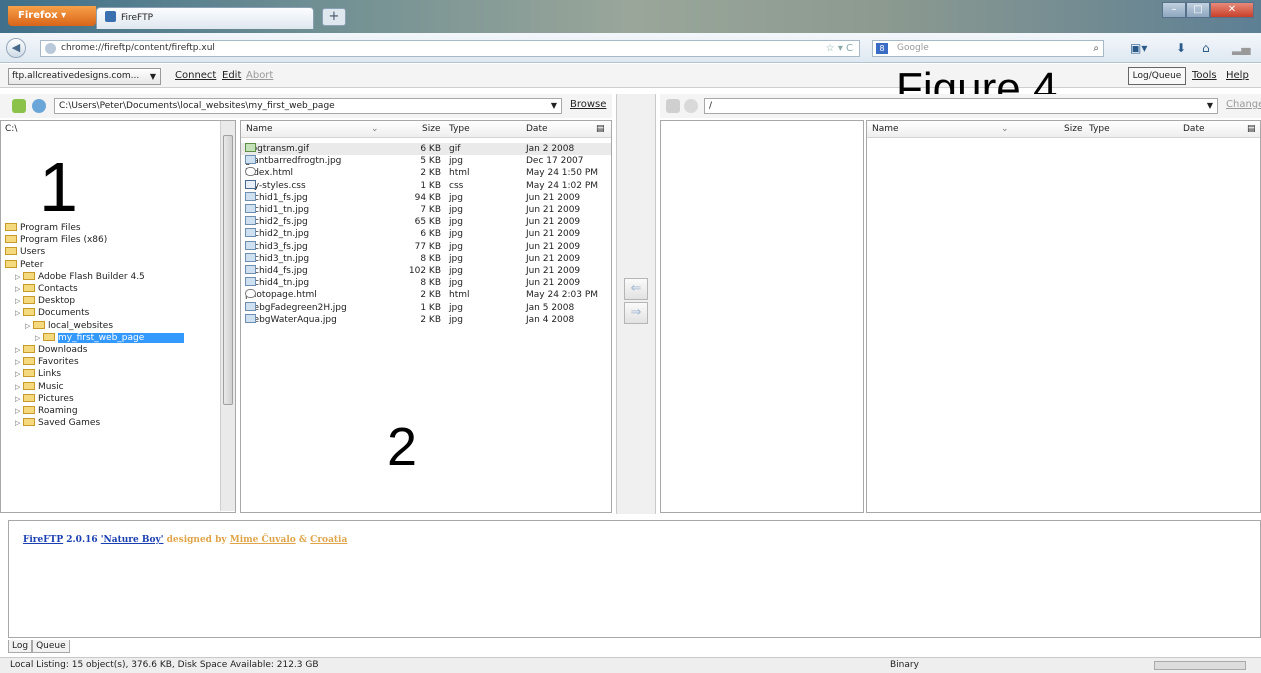  Describe the element at coordinates (57, 423) in the screenshot. I see `tree-item: ▷ Saved Games` at that location.